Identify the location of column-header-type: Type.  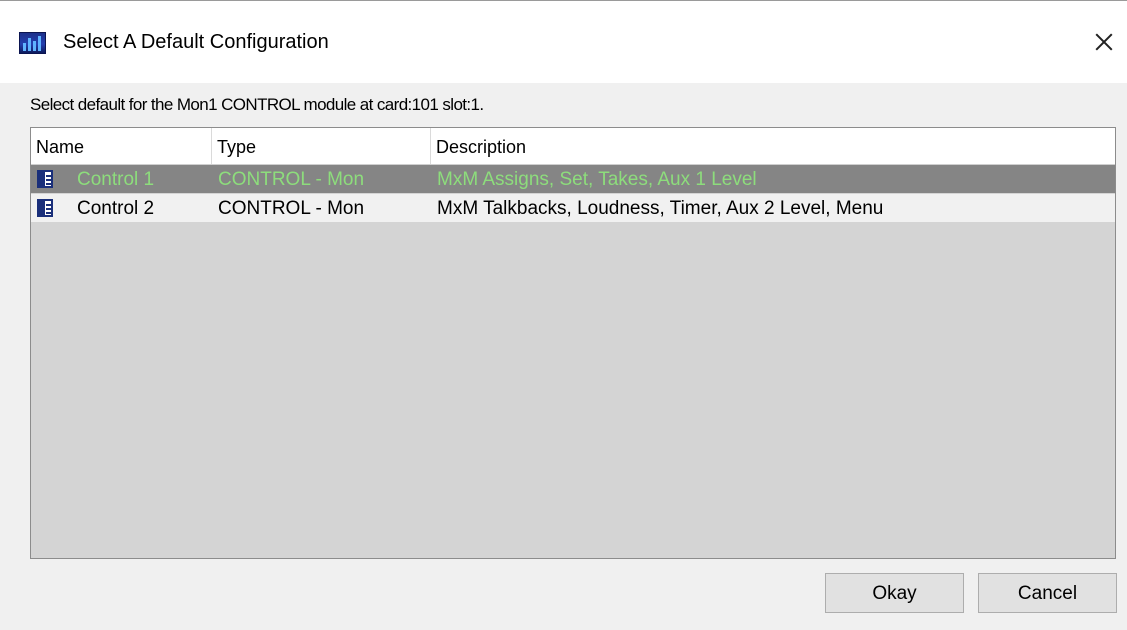
(320, 146).